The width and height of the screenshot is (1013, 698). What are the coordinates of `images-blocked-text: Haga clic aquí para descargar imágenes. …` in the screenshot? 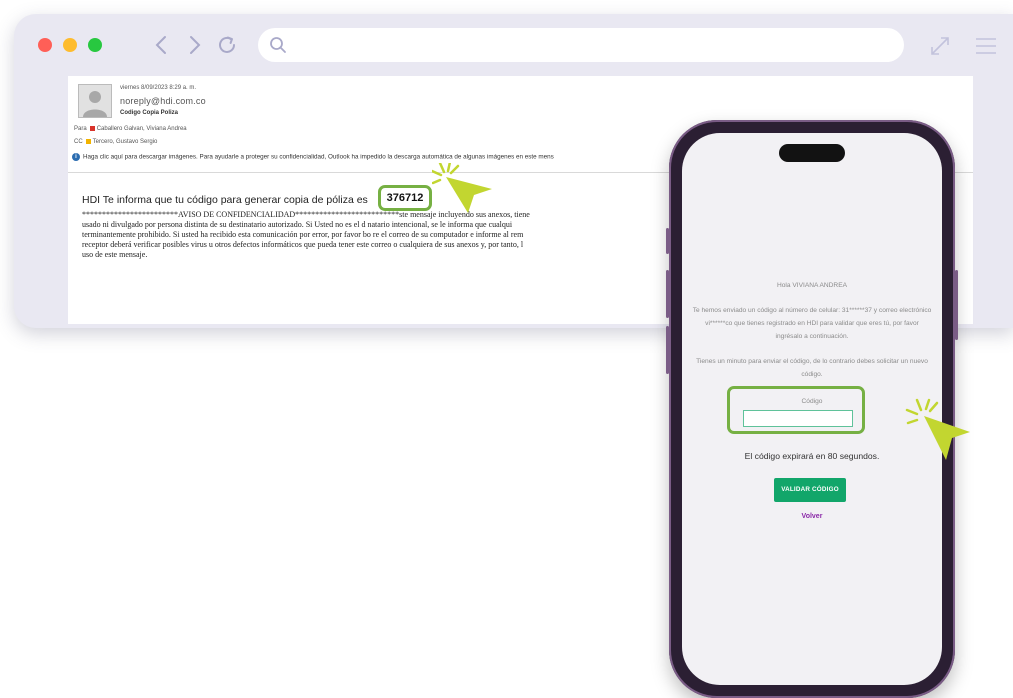 It's located at (318, 157).